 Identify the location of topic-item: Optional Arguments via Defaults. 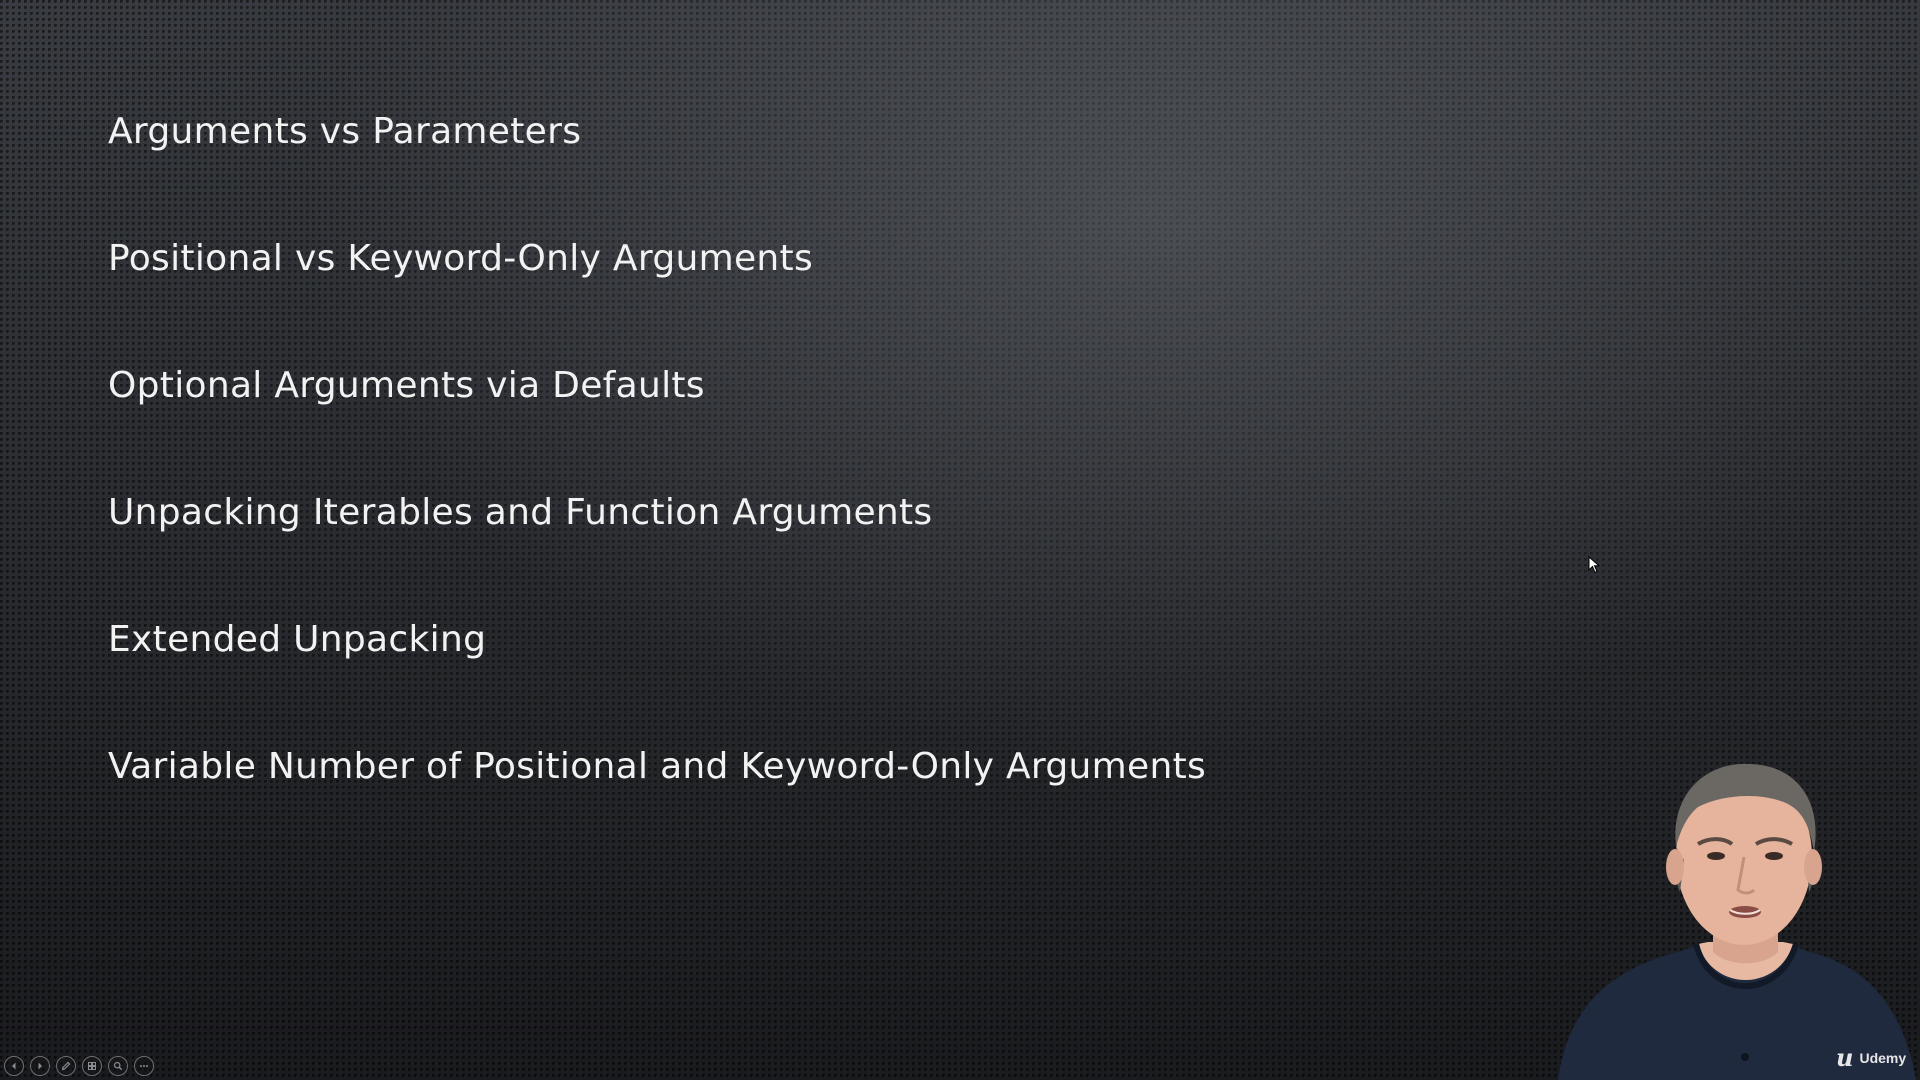
(406, 385).